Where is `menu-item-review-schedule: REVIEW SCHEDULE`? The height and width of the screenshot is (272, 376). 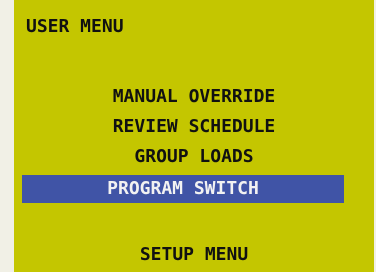 menu-item-review-schedule: REVIEW SCHEDULE is located at coordinates (194, 126).